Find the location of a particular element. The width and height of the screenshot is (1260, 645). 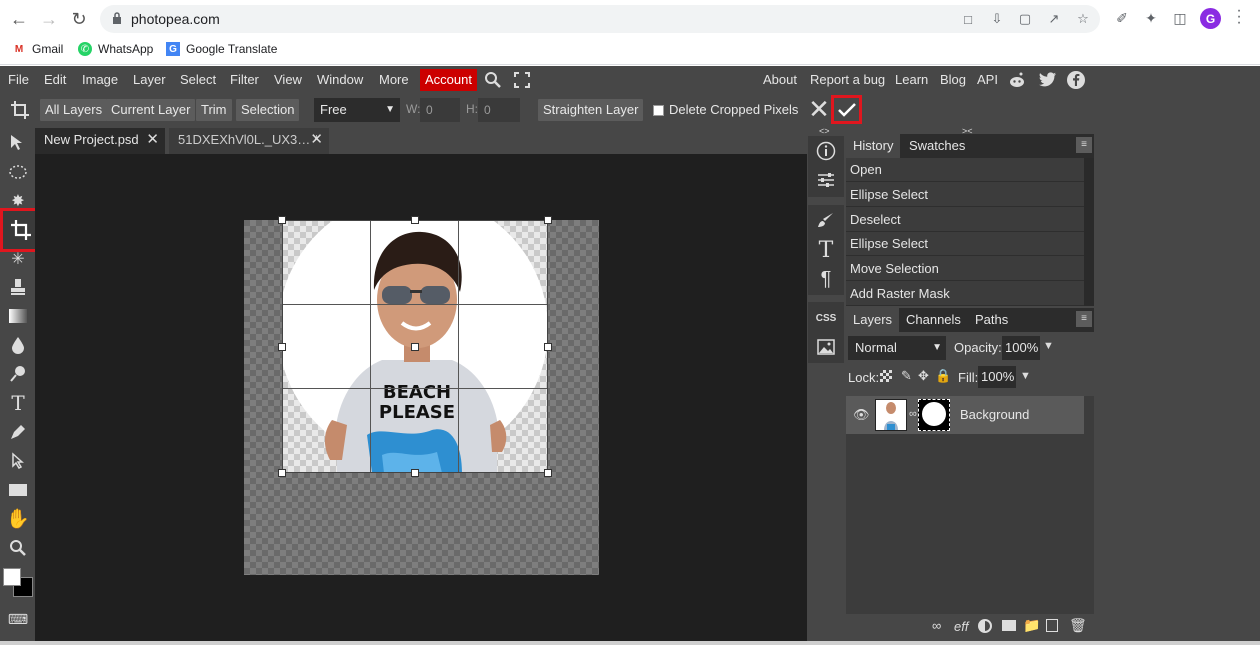

keyboard-icon: ⌨ is located at coordinates (18, 619).